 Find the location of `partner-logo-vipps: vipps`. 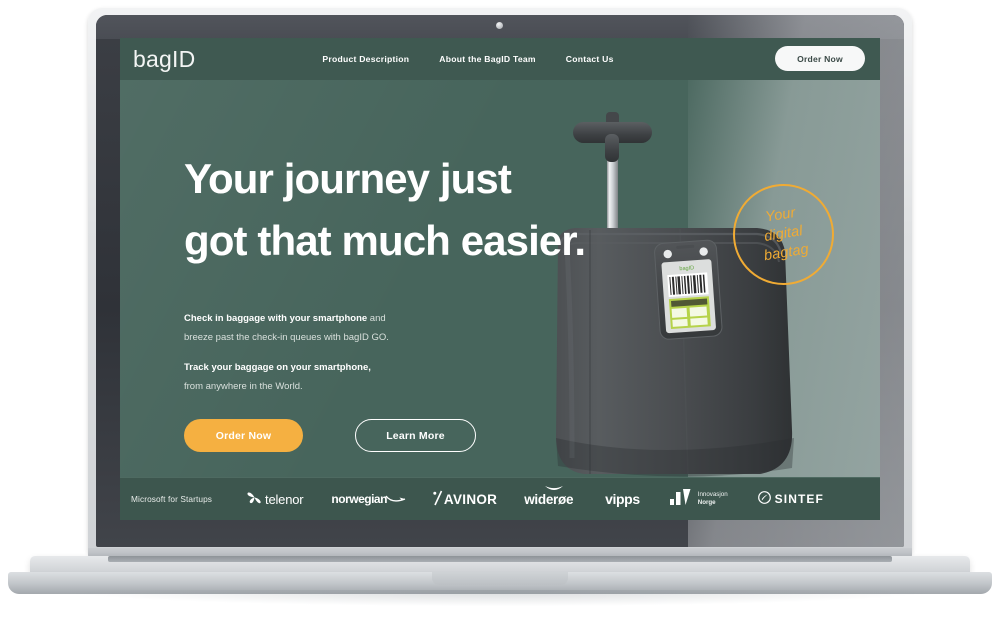

partner-logo-vipps: vipps is located at coordinates (622, 499).